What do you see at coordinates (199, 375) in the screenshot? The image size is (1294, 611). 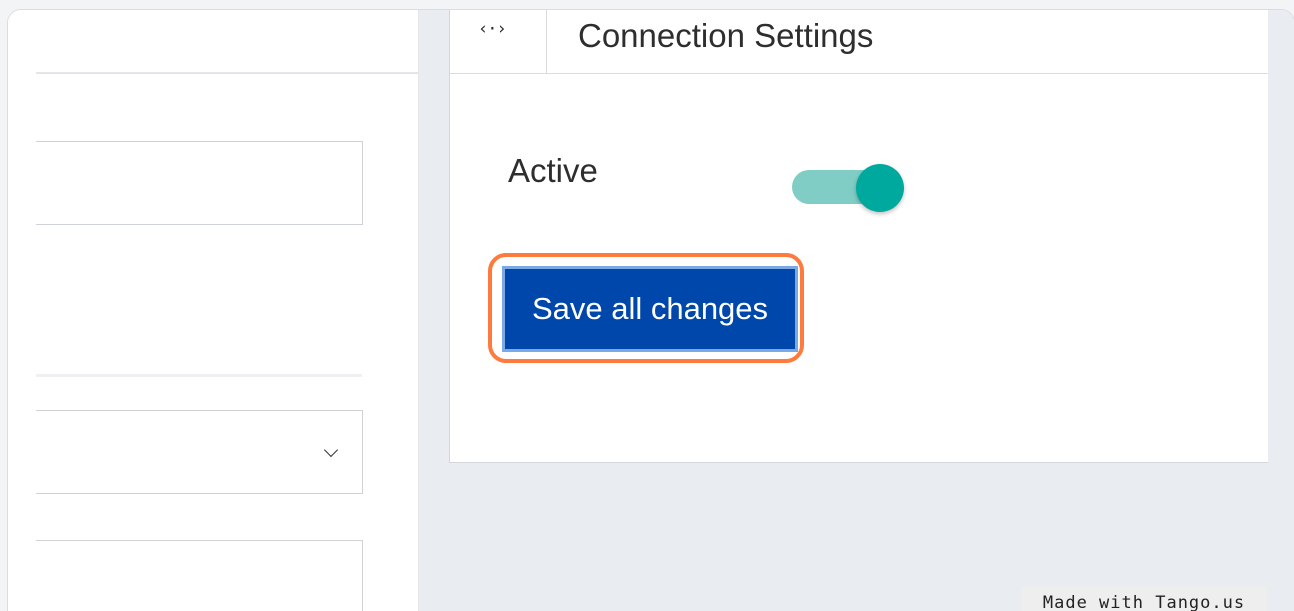 I see `section-separator` at bounding box center [199, 375].